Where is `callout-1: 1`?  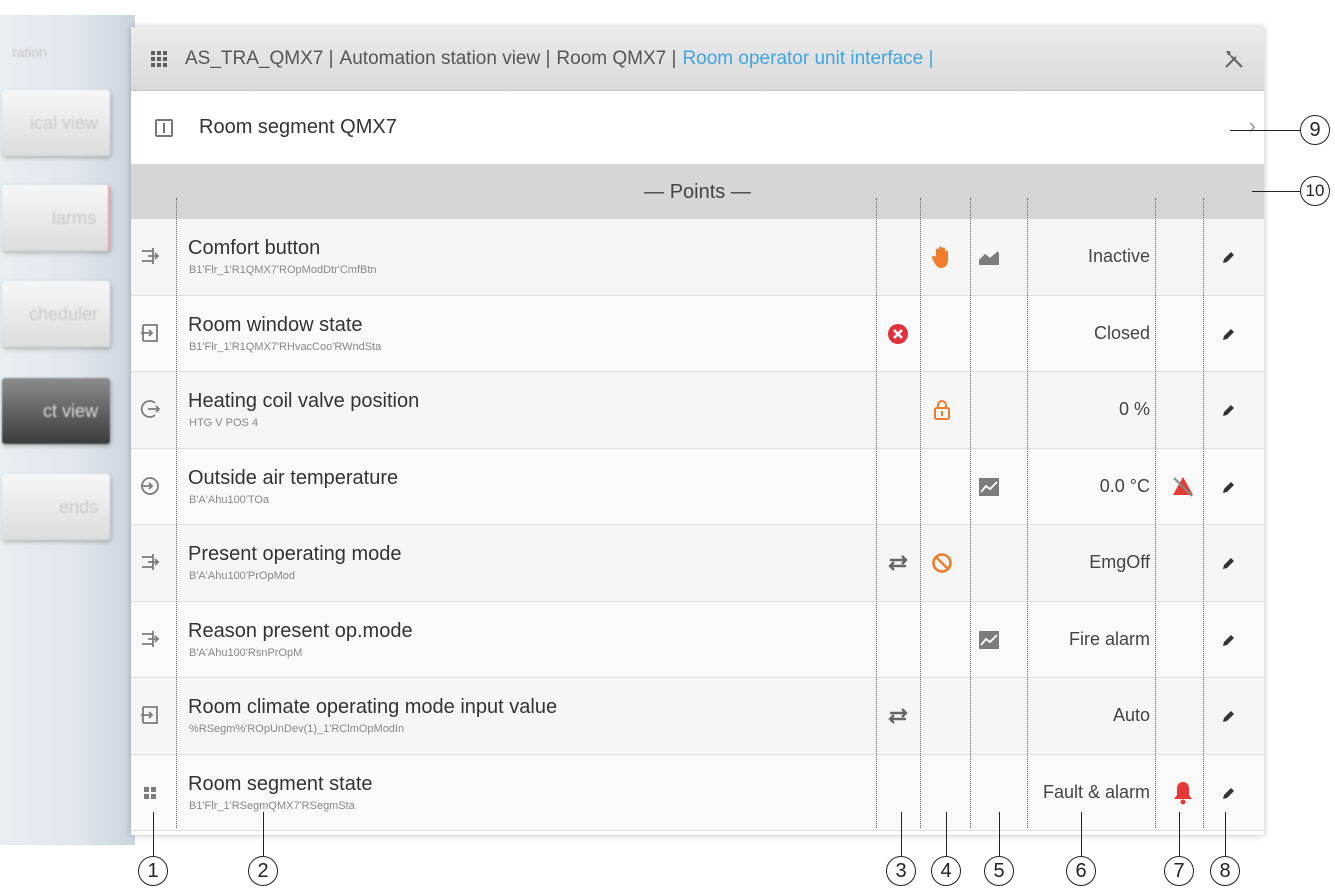
callout-1: 1 is located at coordinates (153, 871).